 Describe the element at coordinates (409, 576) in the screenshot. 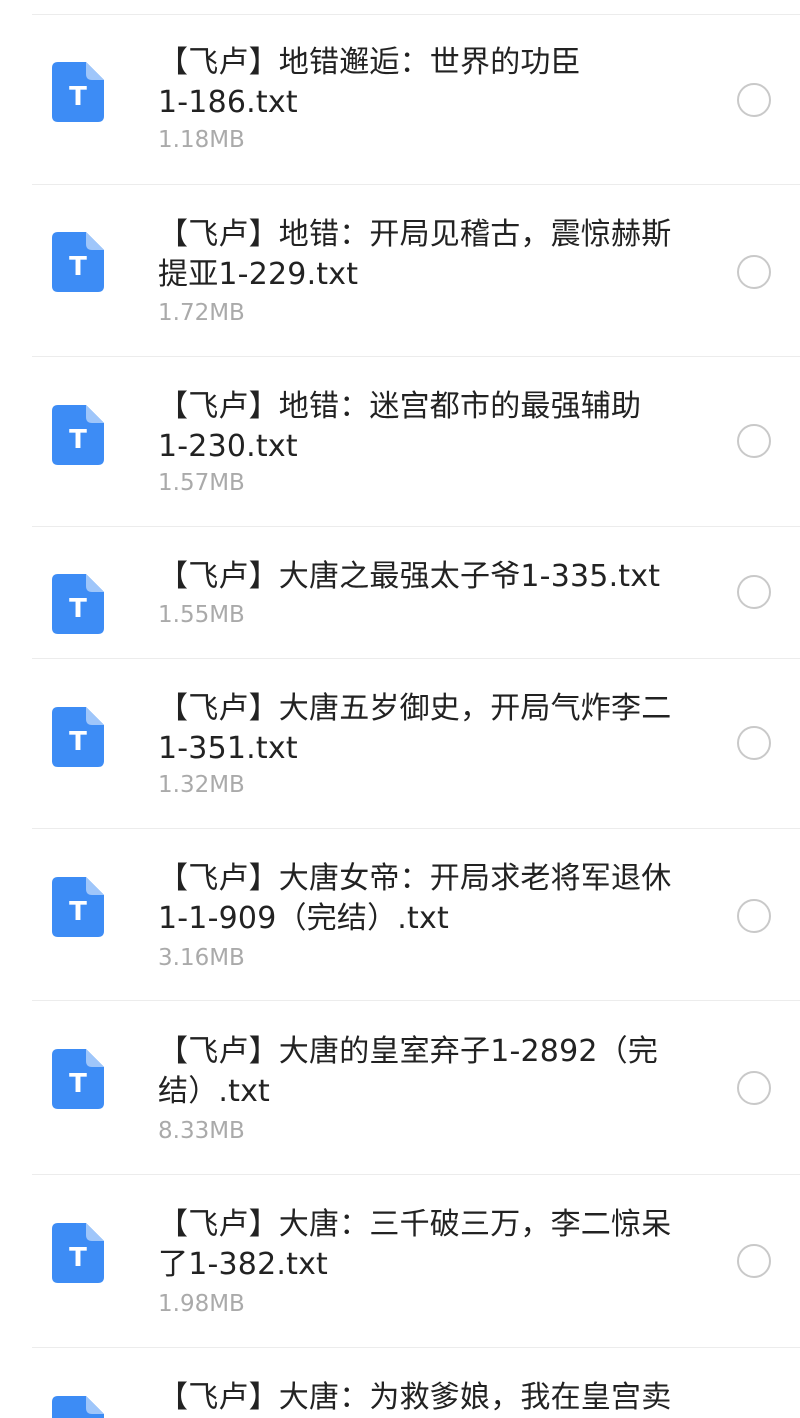

I see `file-name: 【飞卢】大唐之最强太子爷1-335.txt` at that location.